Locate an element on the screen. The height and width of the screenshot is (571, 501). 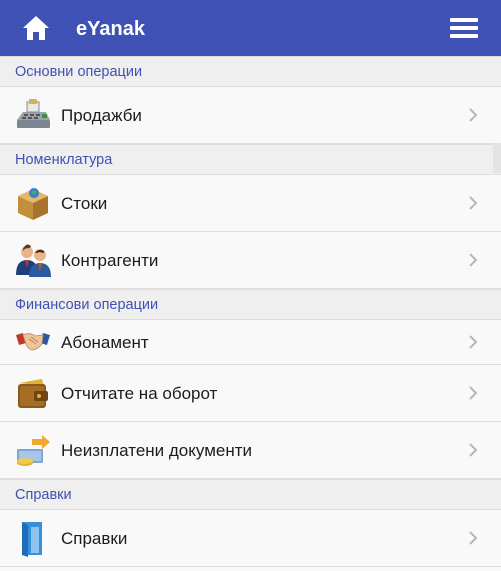
reports-book-icon is located at coordinates (32, 539).